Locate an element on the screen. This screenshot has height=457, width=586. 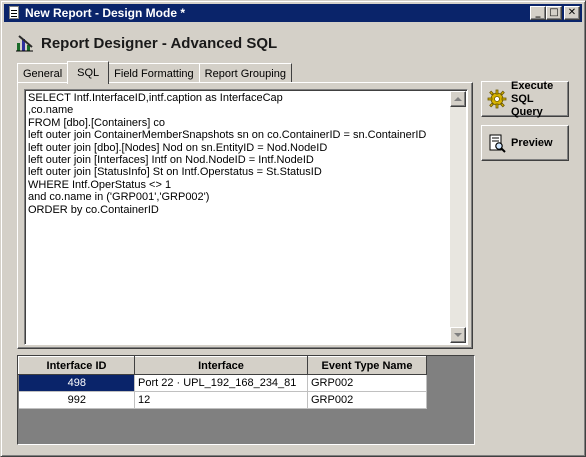
preview-button: Preview is located at coordinates (525, 143).